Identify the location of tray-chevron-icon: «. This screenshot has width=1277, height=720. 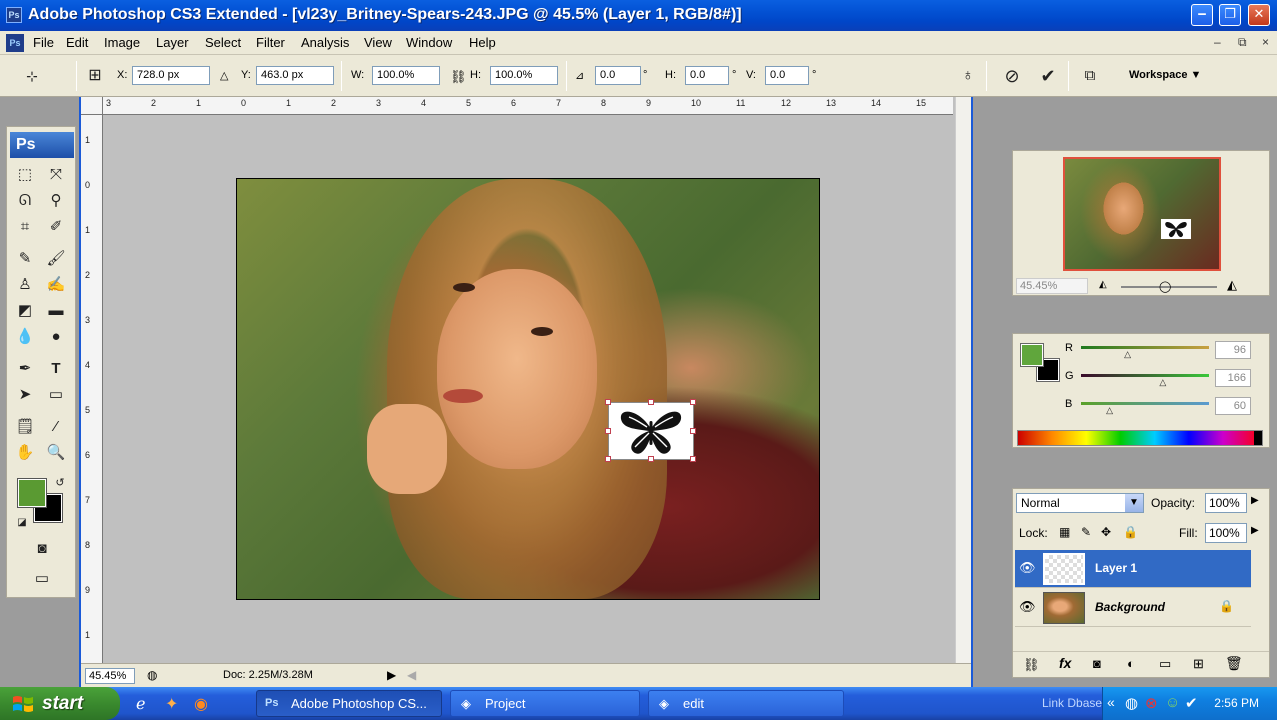
(1111, 702).